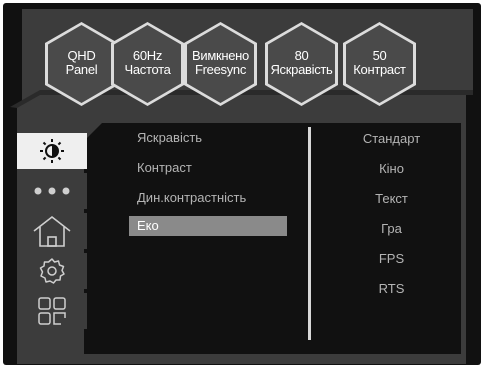 The height and width of the screenshot is (371, 486). I want to click on menu-item-contrast: Контраст, so click(208, 168).